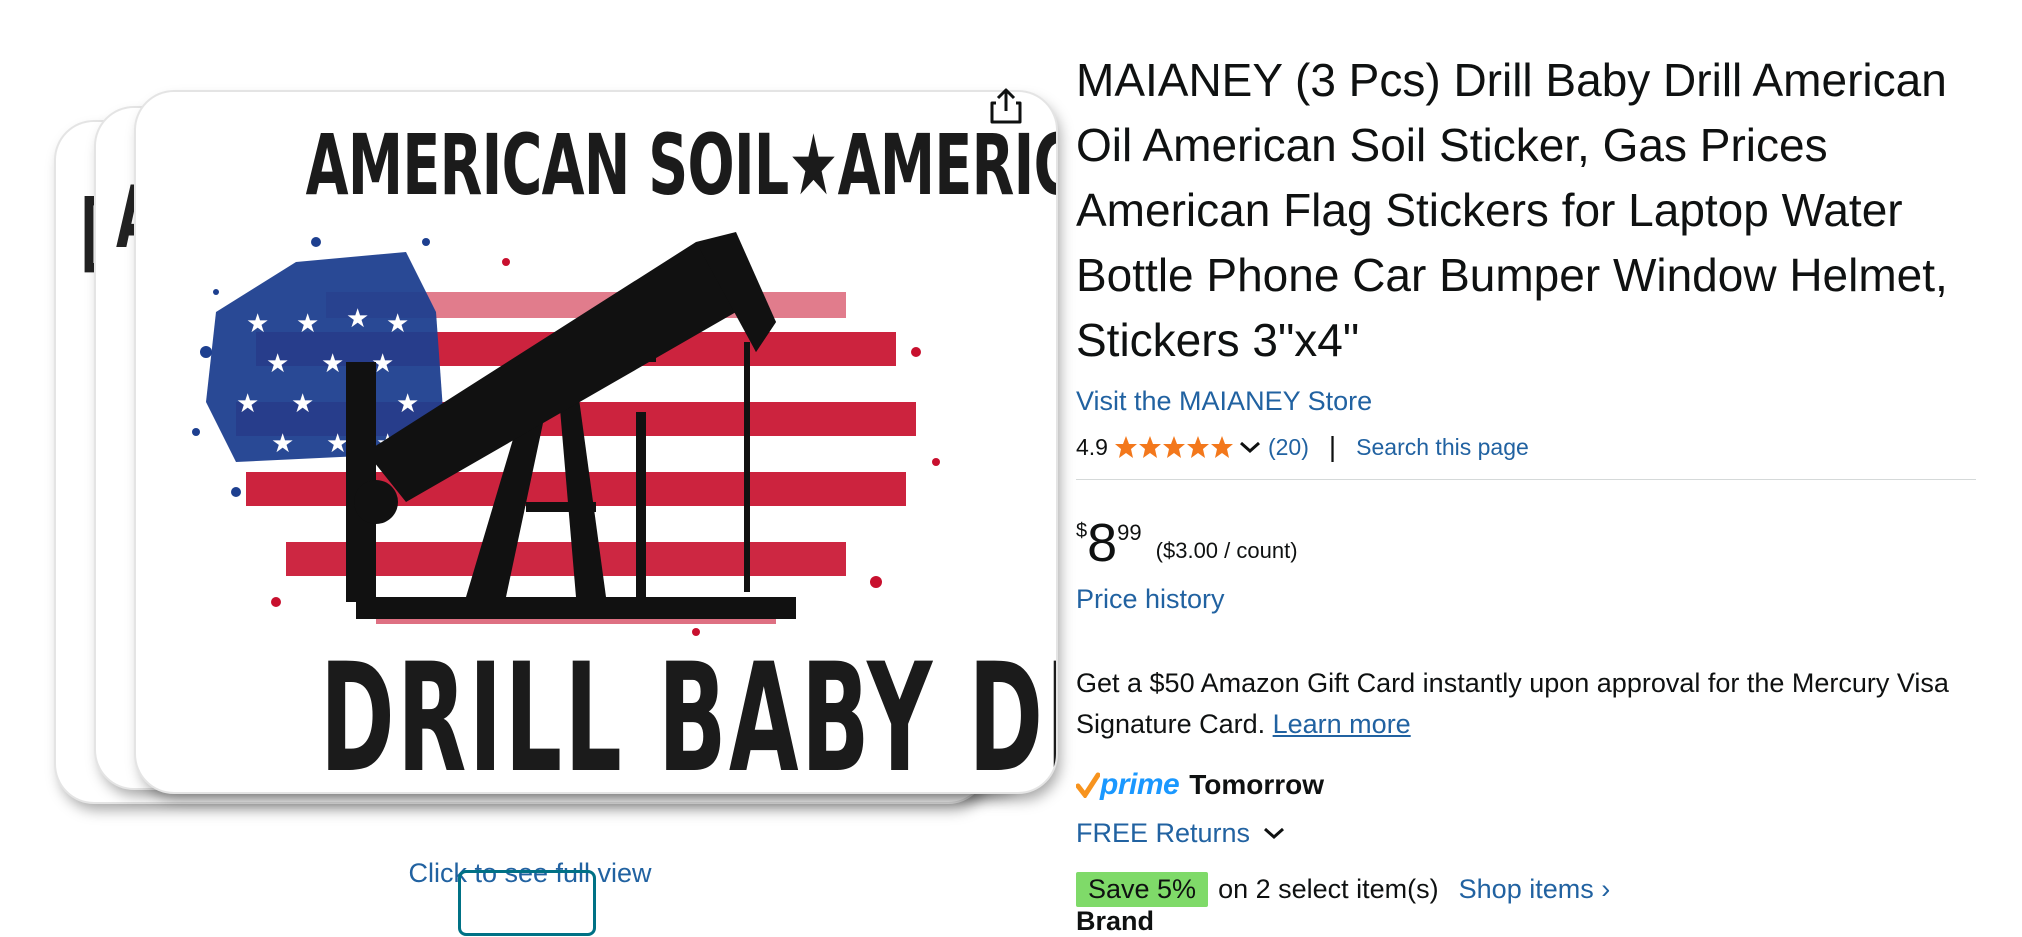 This screenshot has height=937, width=2022. I want to click on price-symbol: $, so click(1082, 531).